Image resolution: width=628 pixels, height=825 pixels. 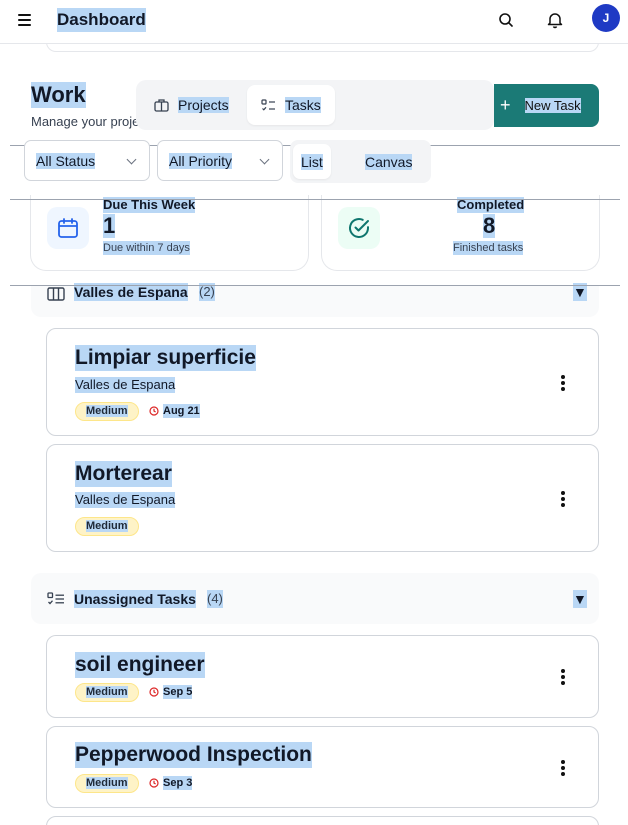 I want to click on task-card: Pepperwood Inspection Medium Sep 3, so click(x=322, y=767).